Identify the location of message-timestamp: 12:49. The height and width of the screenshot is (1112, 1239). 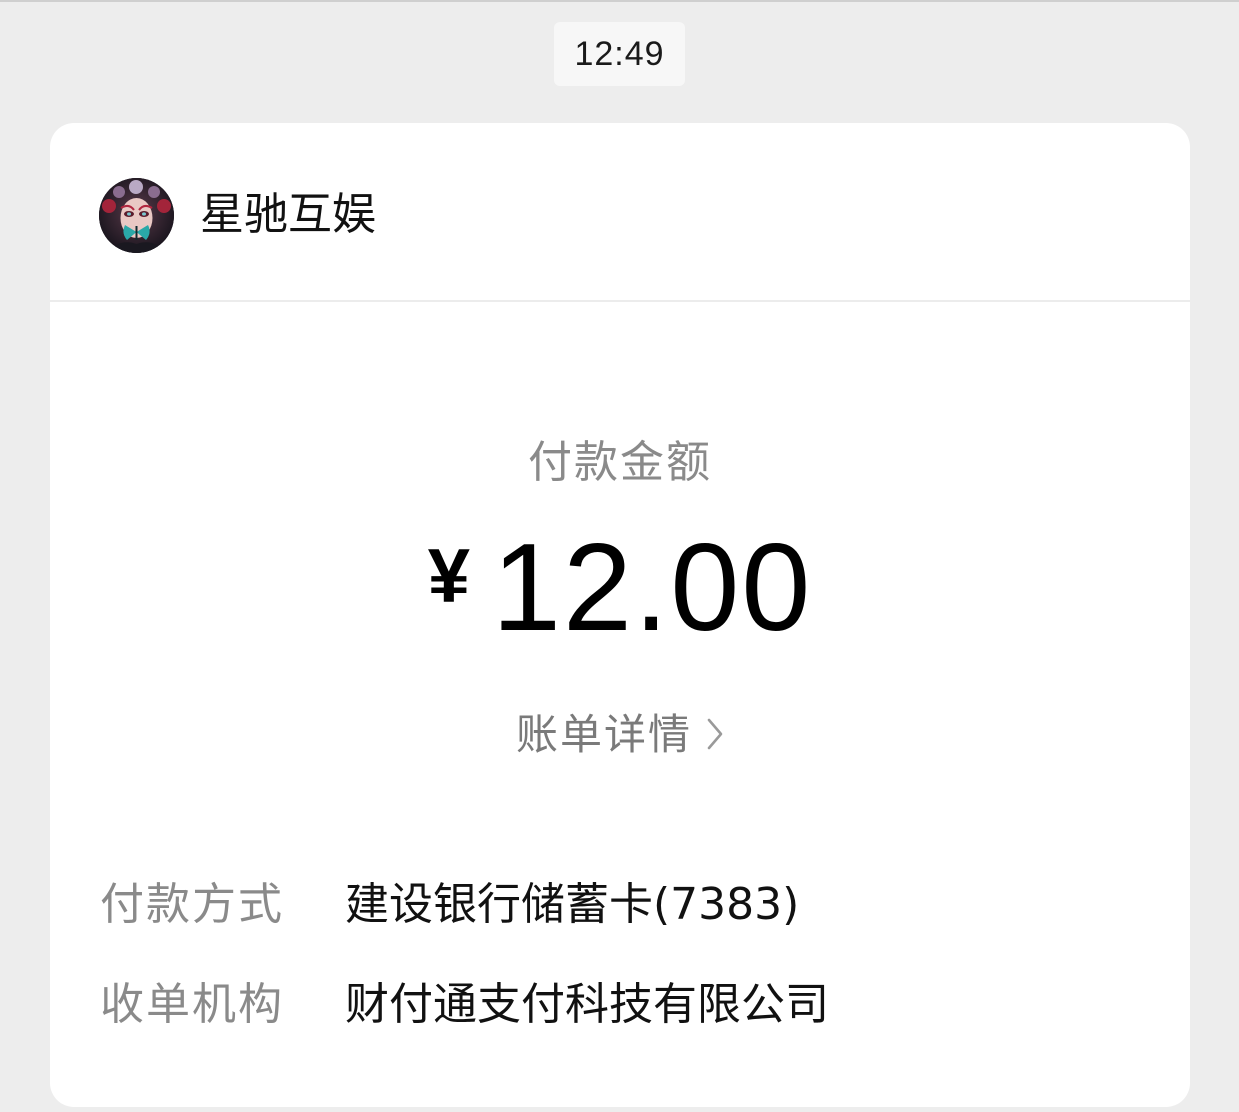
(619, 54).